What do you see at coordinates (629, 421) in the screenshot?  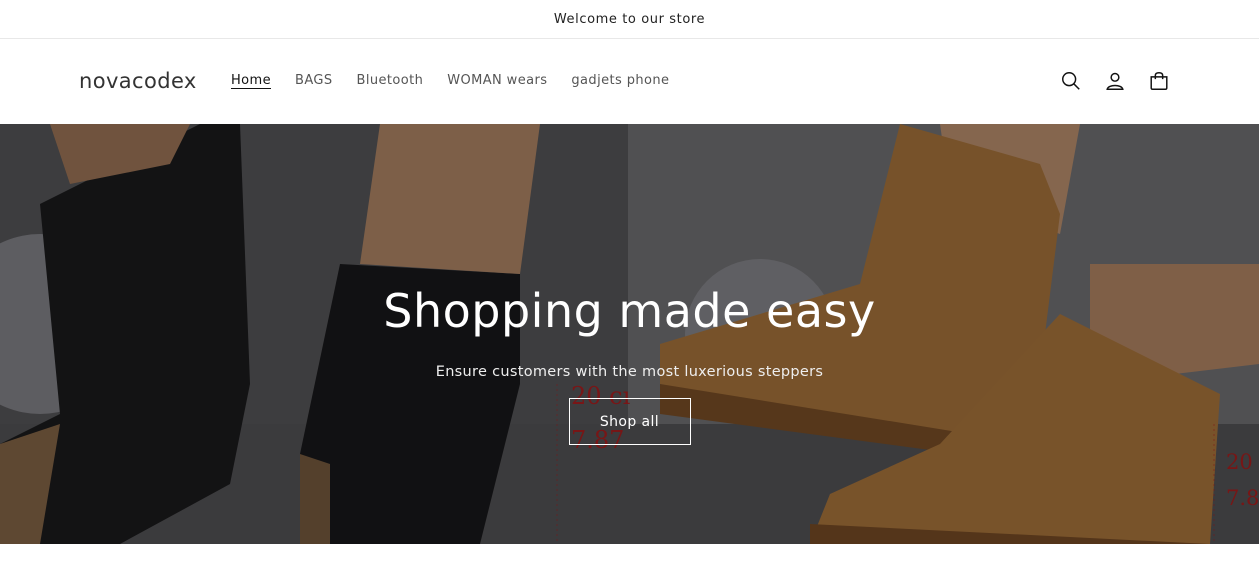 I see `shop-all-button: Shop all` at bounding box center [629, 421].